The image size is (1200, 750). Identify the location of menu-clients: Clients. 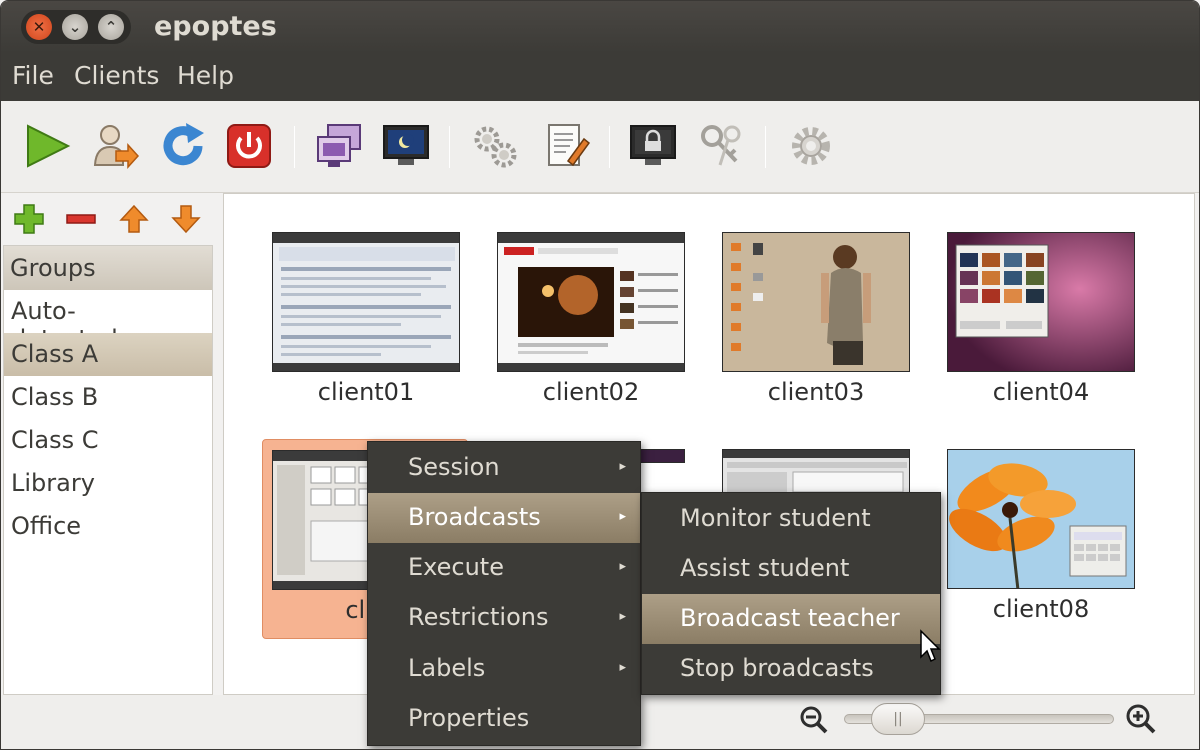
(116, 75).